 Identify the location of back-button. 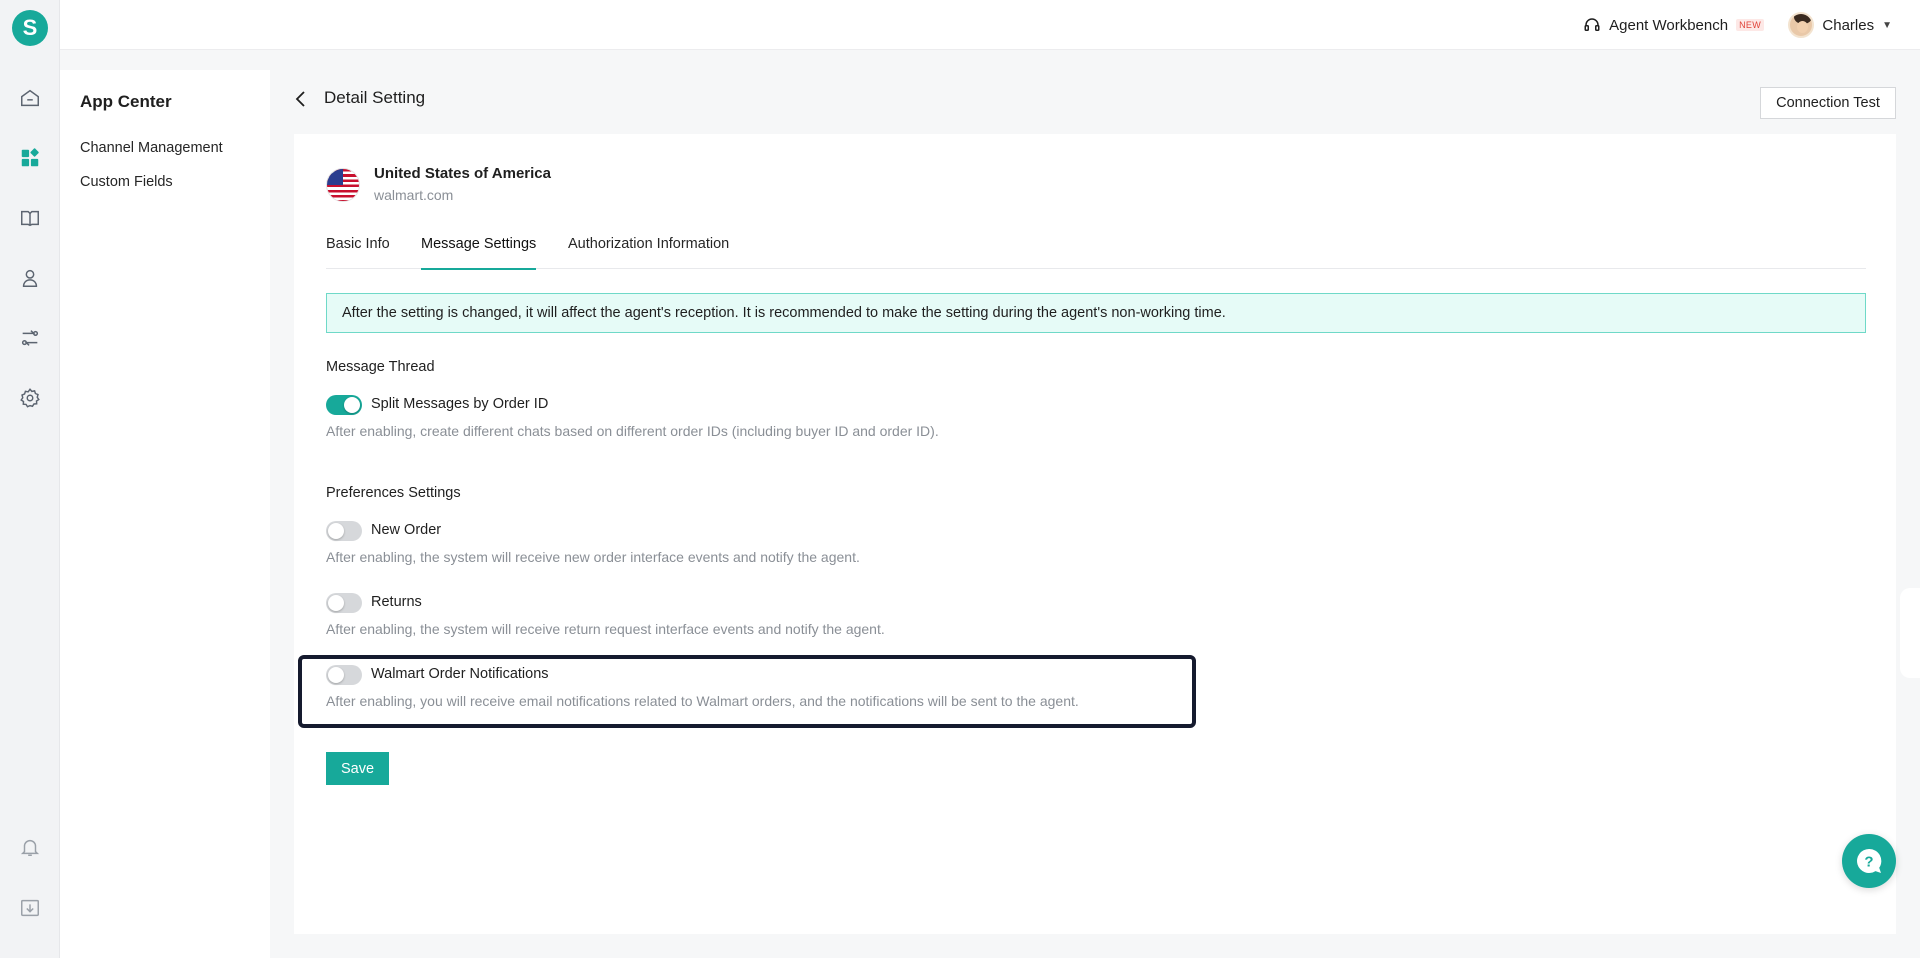
(303, 99).